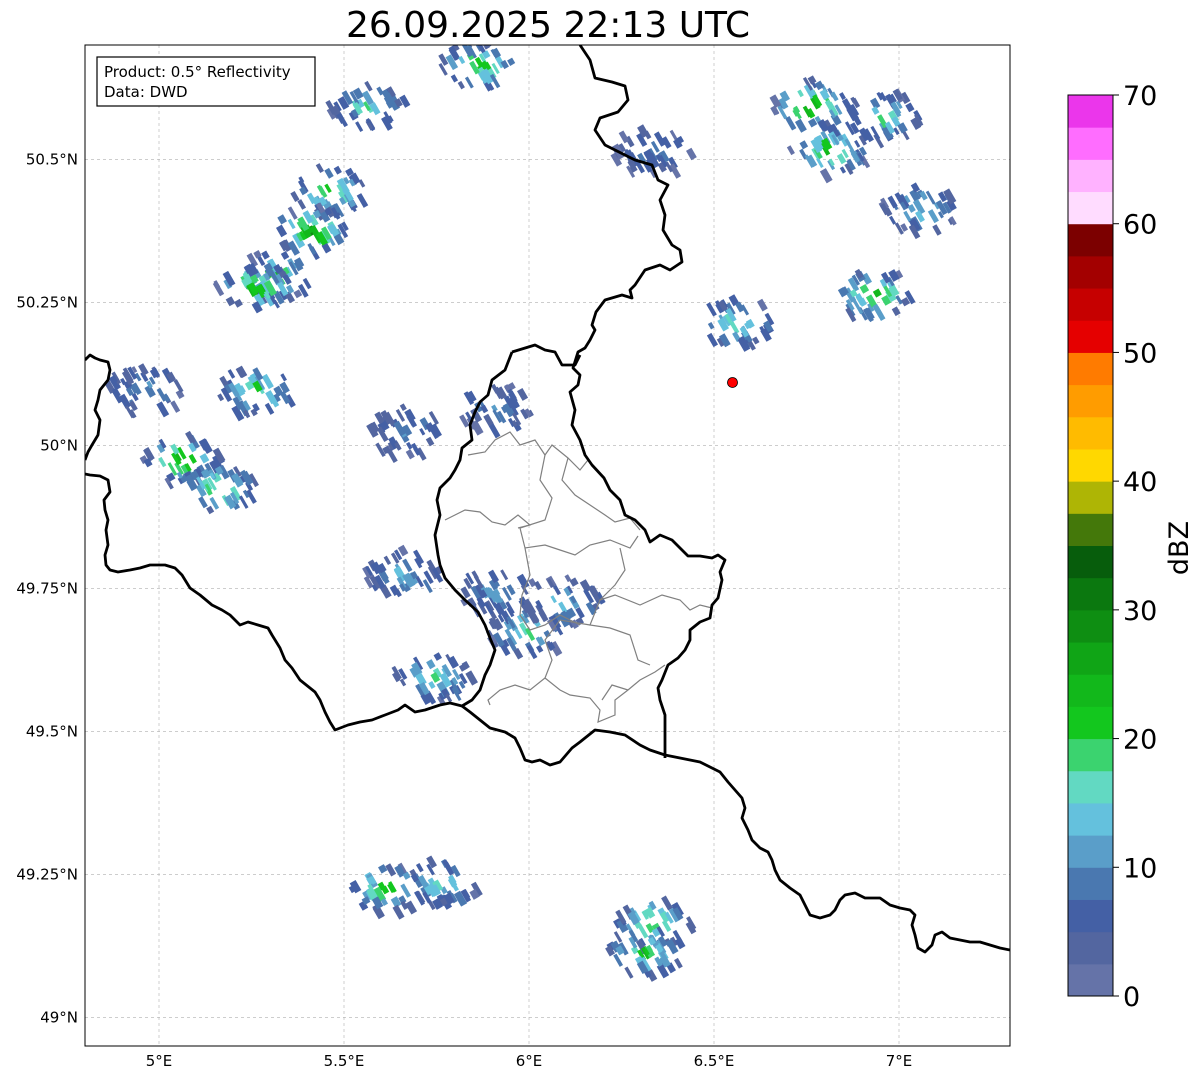  What do you see at coordinates (59, 445) in the screenshot?
I see `lat-tick-label: 50°N` at bounding box center [59, 445].